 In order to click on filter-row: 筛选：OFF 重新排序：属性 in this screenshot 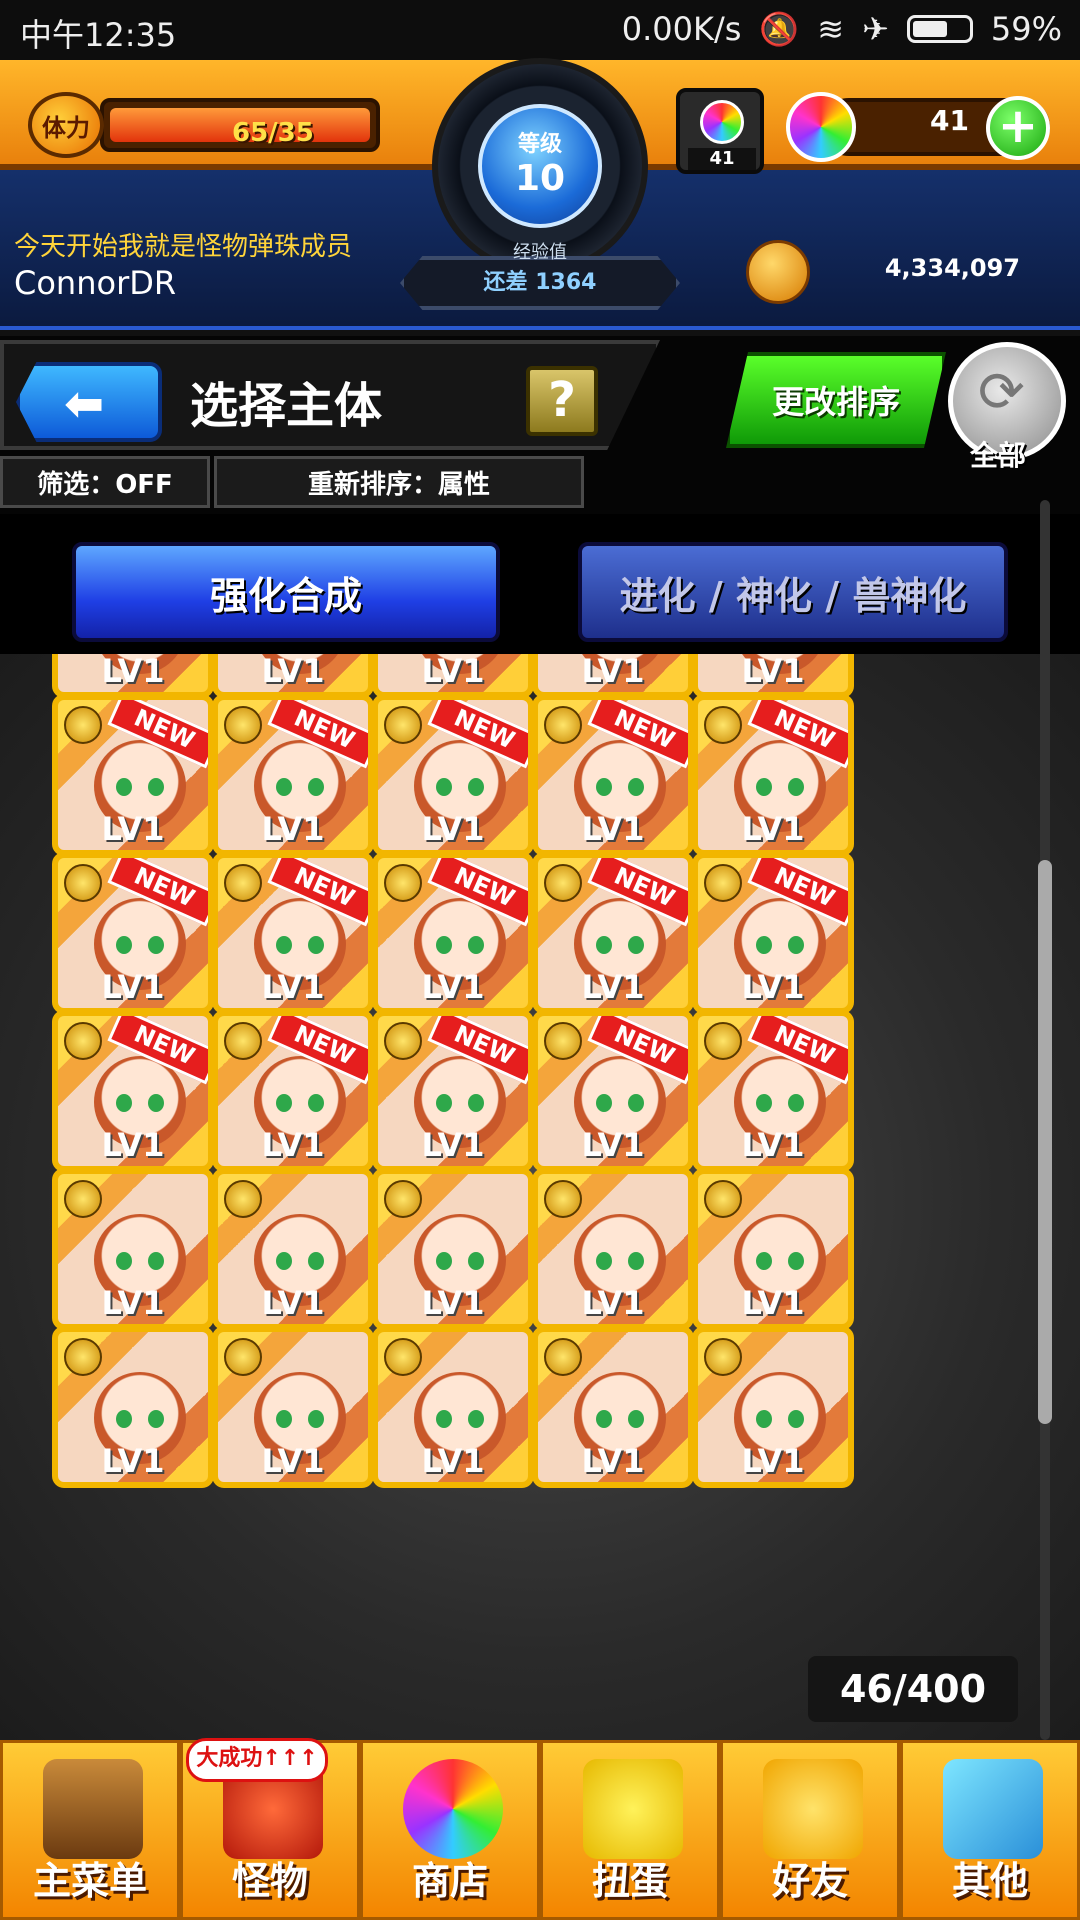, I will do `click(300, 482)`.